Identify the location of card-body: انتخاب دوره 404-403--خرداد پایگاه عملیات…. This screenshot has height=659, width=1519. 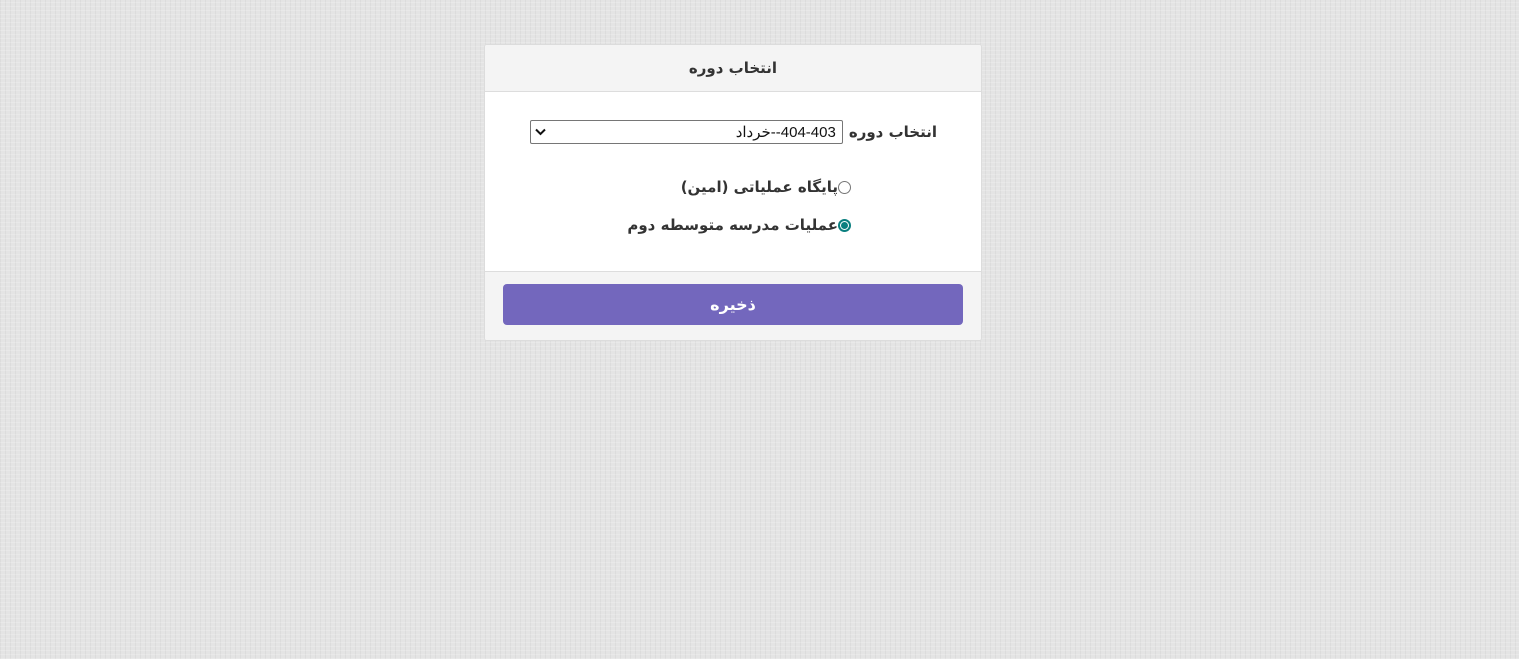
(733, 183).